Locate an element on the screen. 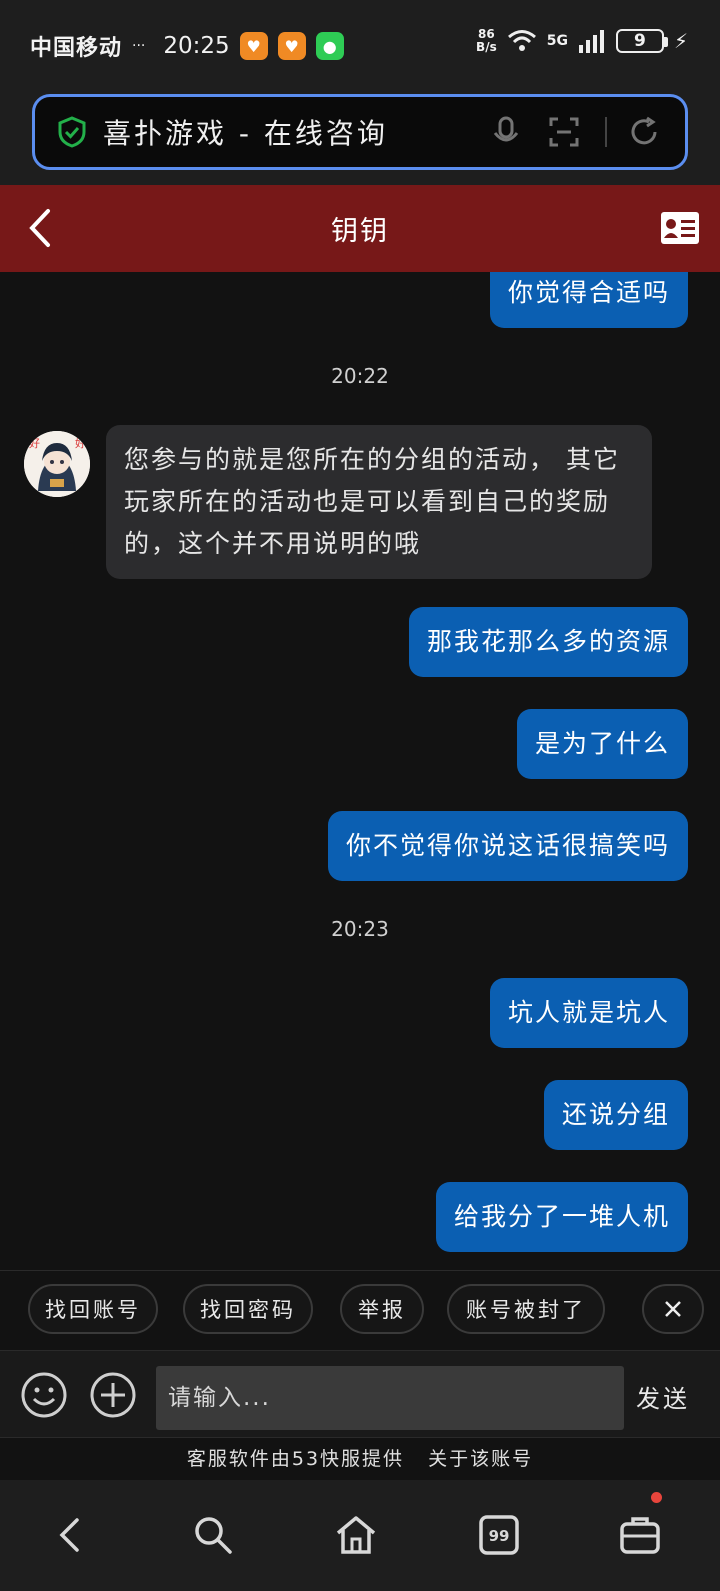 The height and width of the screenshot is (1591, 720). message-input is located at coordinates (390, 1398).